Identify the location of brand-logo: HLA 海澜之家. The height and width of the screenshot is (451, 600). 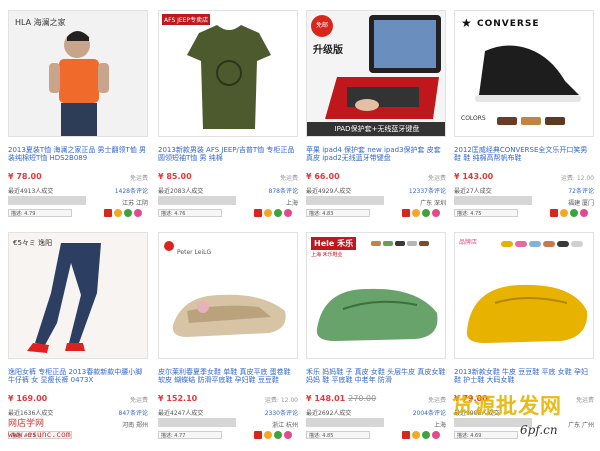
(40, 22).